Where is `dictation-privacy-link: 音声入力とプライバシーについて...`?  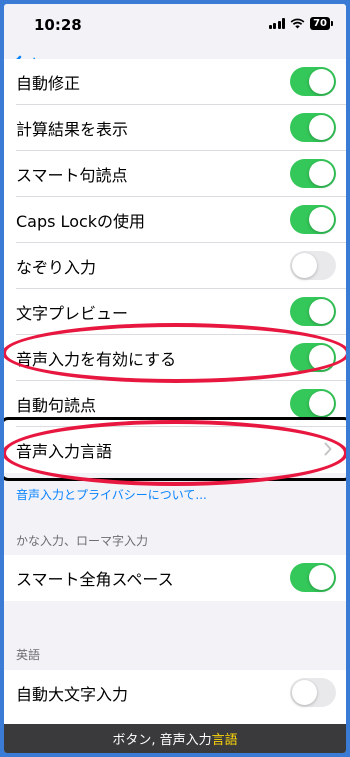
dictation-privacy-link: 音声入力とプライバシーについて... is located at coordinates (111, 494).